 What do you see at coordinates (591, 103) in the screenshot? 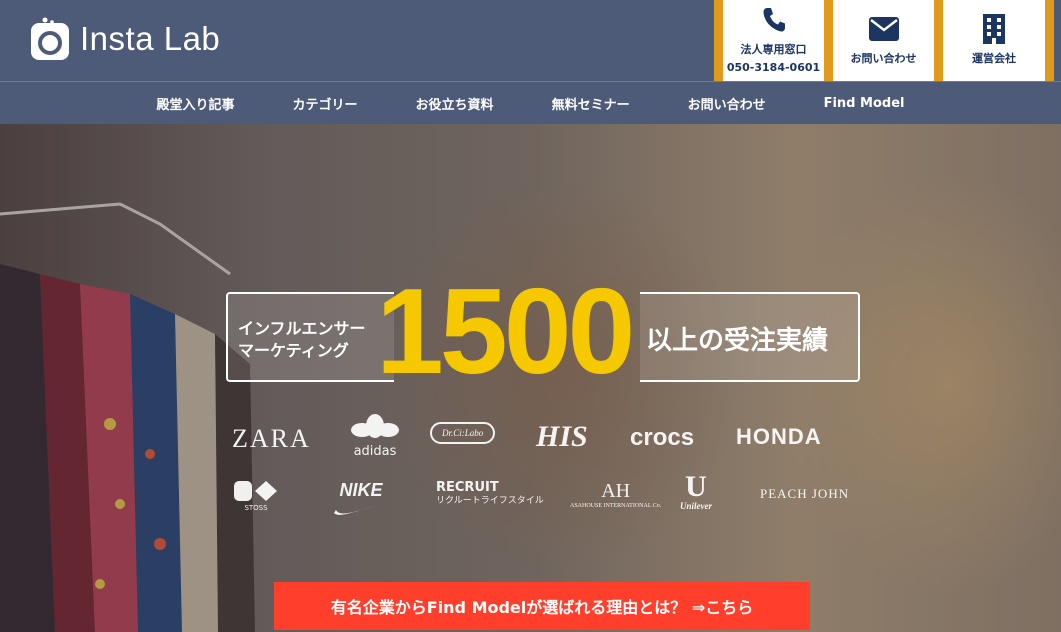
I see `nav-item-seminar: 無料セミナー` at bounding box center [591, 103].